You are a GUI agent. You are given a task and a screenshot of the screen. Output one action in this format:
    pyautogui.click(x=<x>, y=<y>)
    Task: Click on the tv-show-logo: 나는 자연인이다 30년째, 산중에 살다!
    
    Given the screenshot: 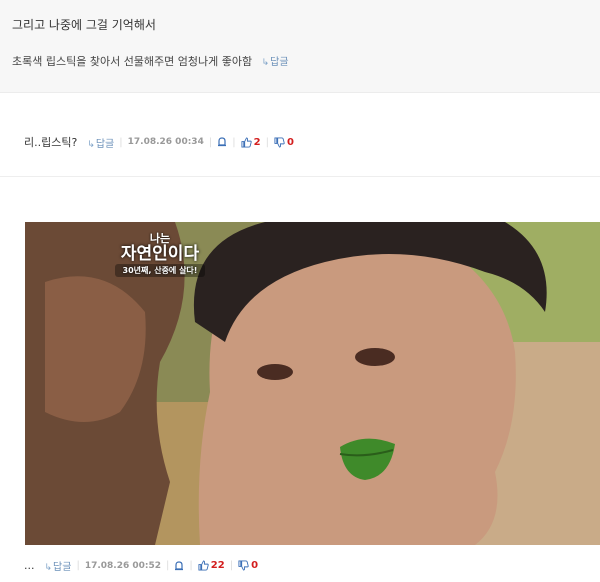 What is the action you would take?
    pyautogui.click(x=160, y=255)
    